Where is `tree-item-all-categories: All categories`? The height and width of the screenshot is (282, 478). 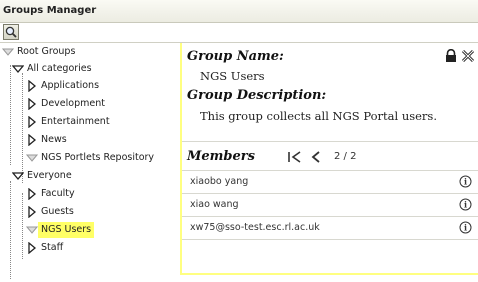 tree-item-all-categories: All categories is located at coordinates (53, 69).